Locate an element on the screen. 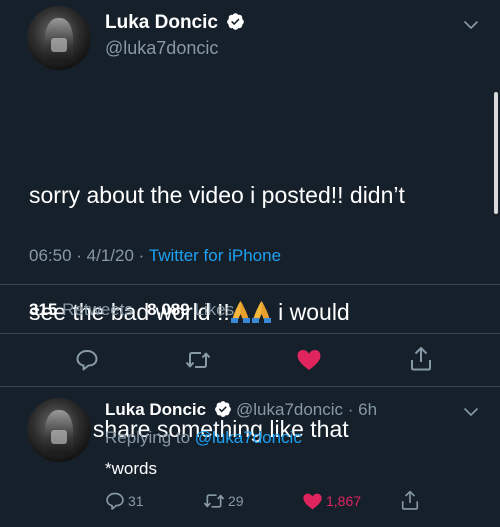  like-count: 8,089 is located at coordinates (168, 309).